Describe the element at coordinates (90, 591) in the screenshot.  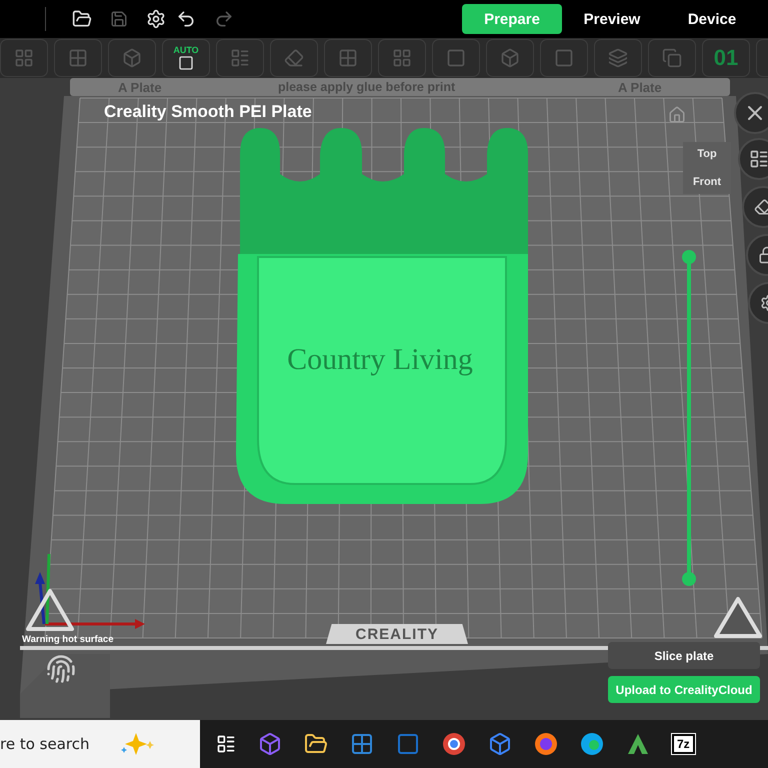
I see `axes-icon` at that location.